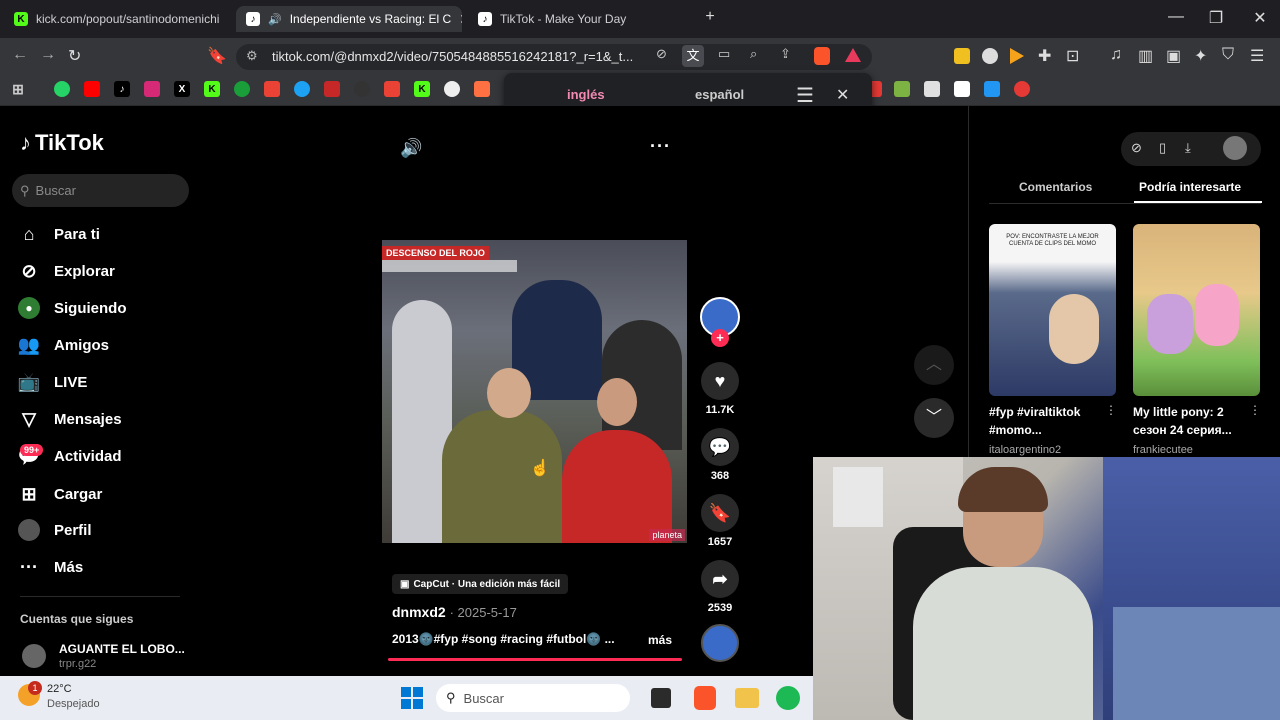  Describe the element at coordinates (1162, 148) in the screenshot. I see `mobile-icon: ▯` at that location.